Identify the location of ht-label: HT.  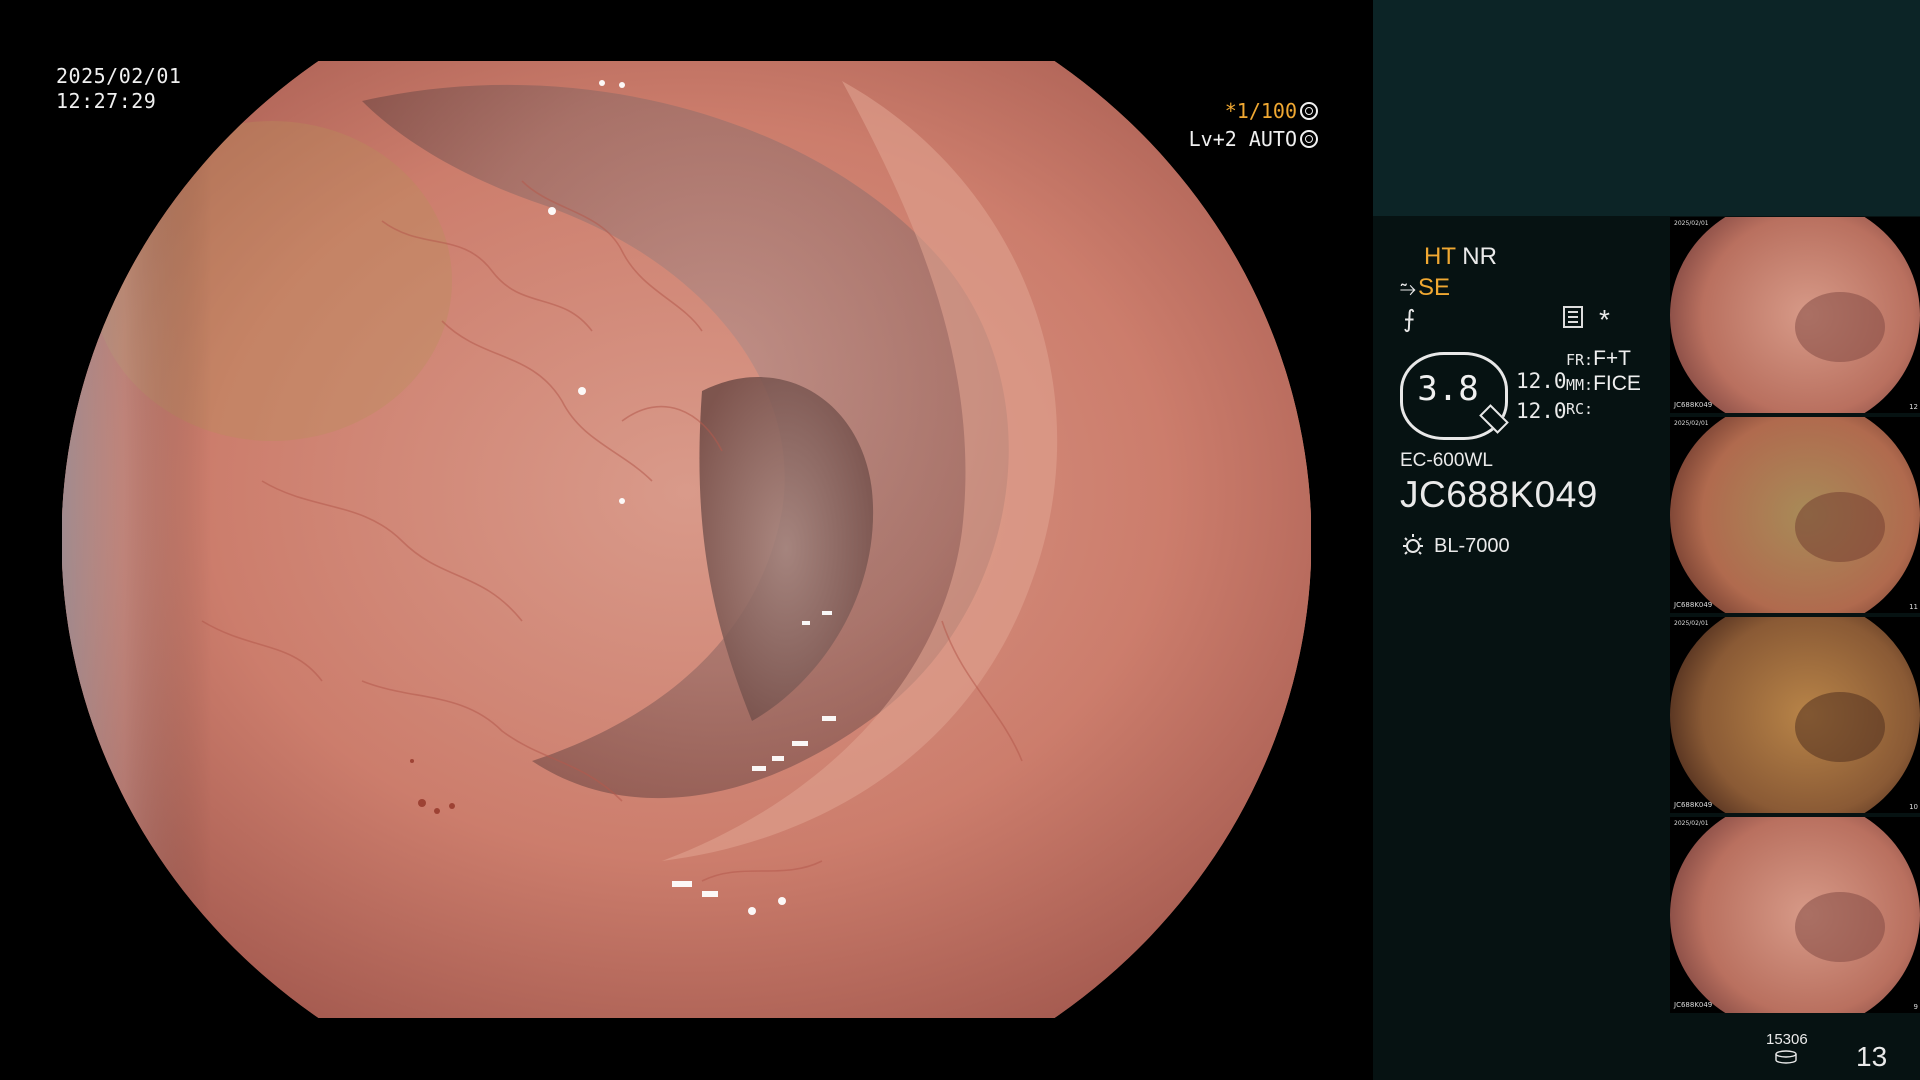
(1440, 256).